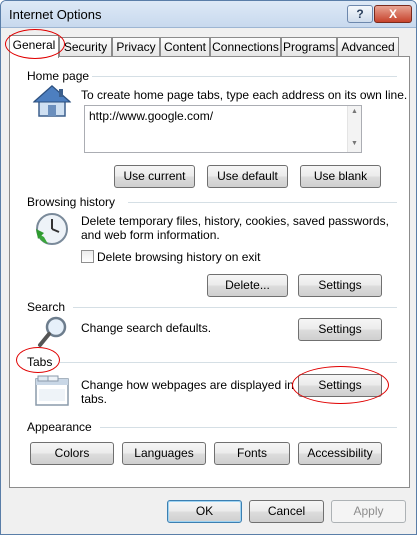 The width and height of the screenshot is (417, 535). Describe the element at coordinates (248, 427) in the screenshot. I see `appearance-divider` at that location.